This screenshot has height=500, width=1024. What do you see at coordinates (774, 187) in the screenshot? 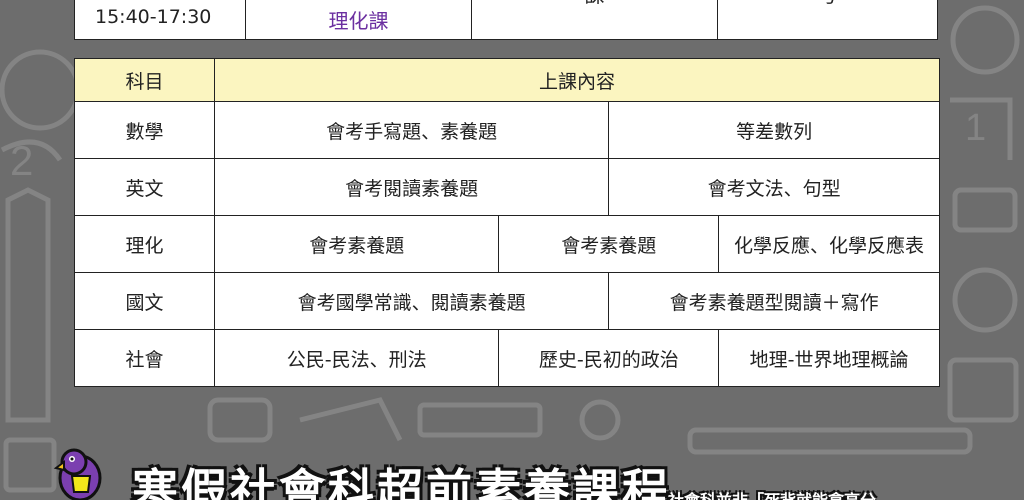
I see `table-cell: 會考文法、句型` at bounding box center [774, 187].